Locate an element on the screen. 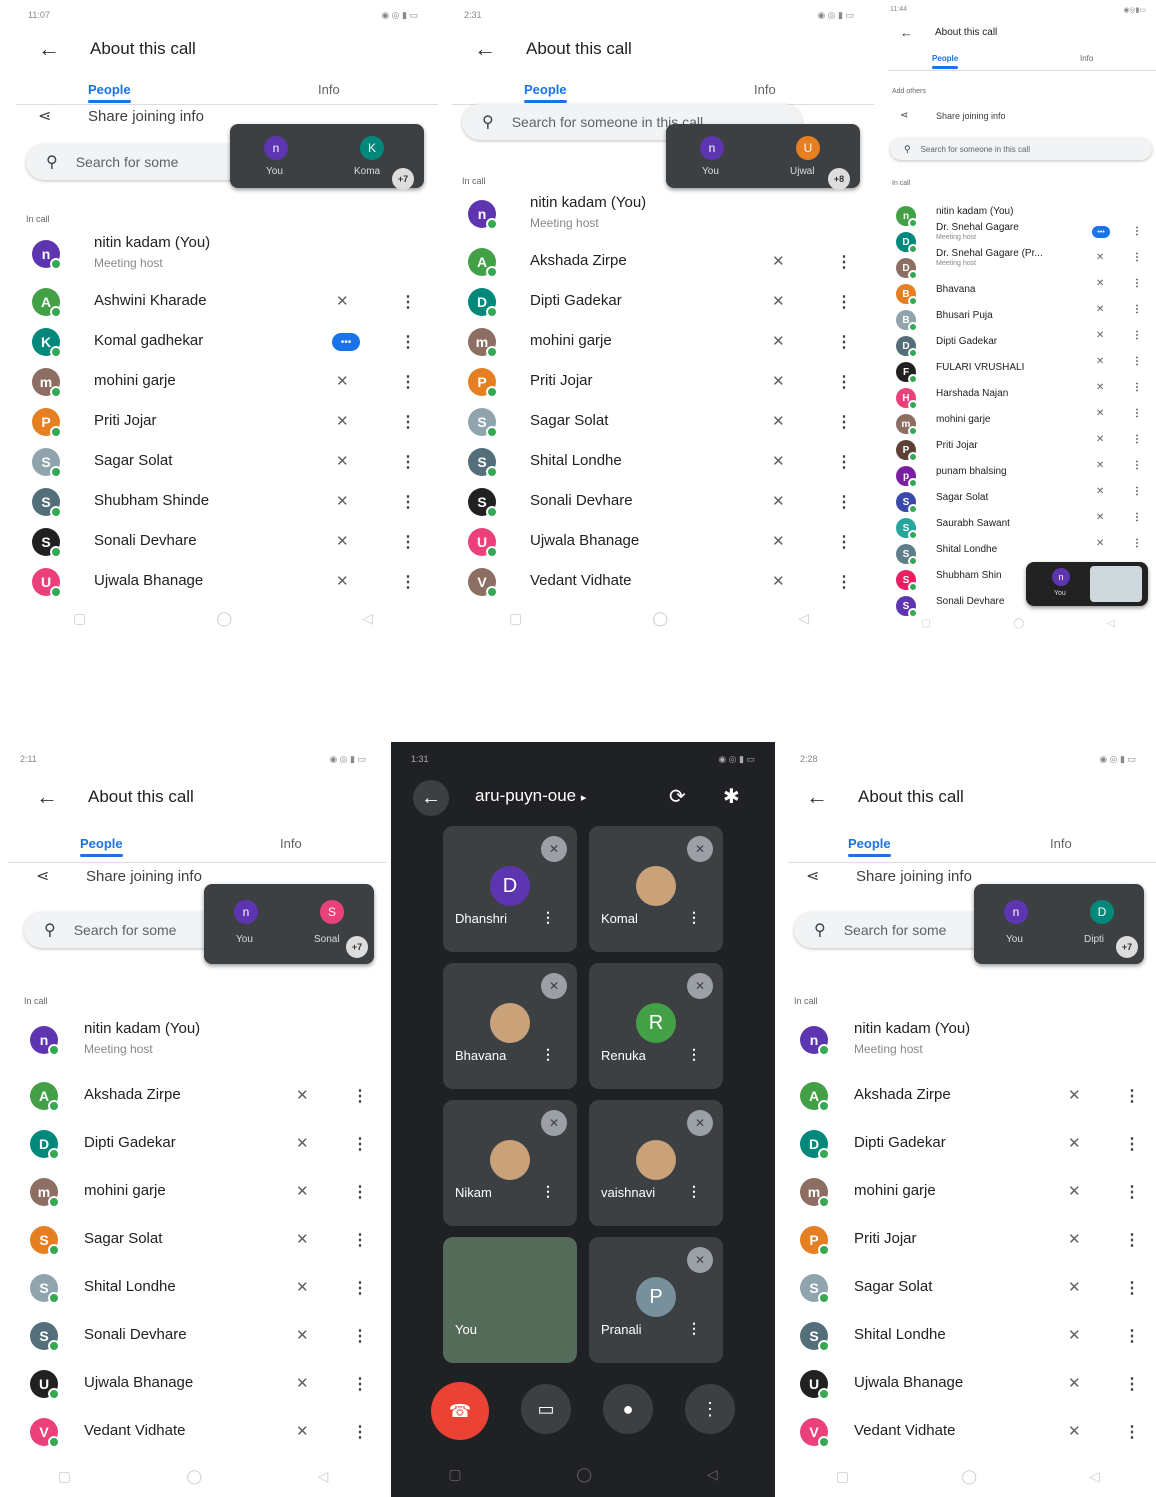  participant-tile: R ✕ ⋮ Renuka is located at coordinates (656, 1026).